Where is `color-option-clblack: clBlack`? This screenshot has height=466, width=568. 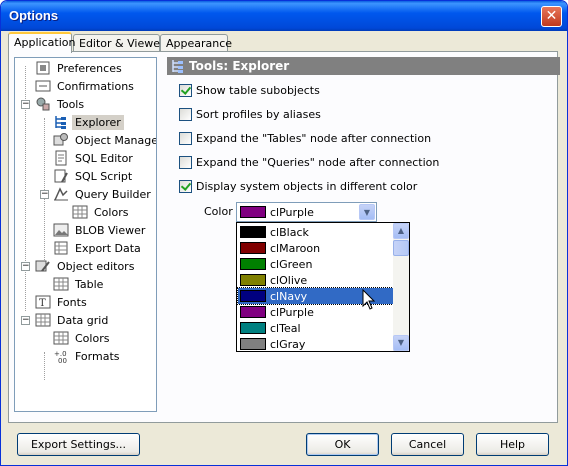 color-option-clblack: clBlack is located at coordinates (315, 232).